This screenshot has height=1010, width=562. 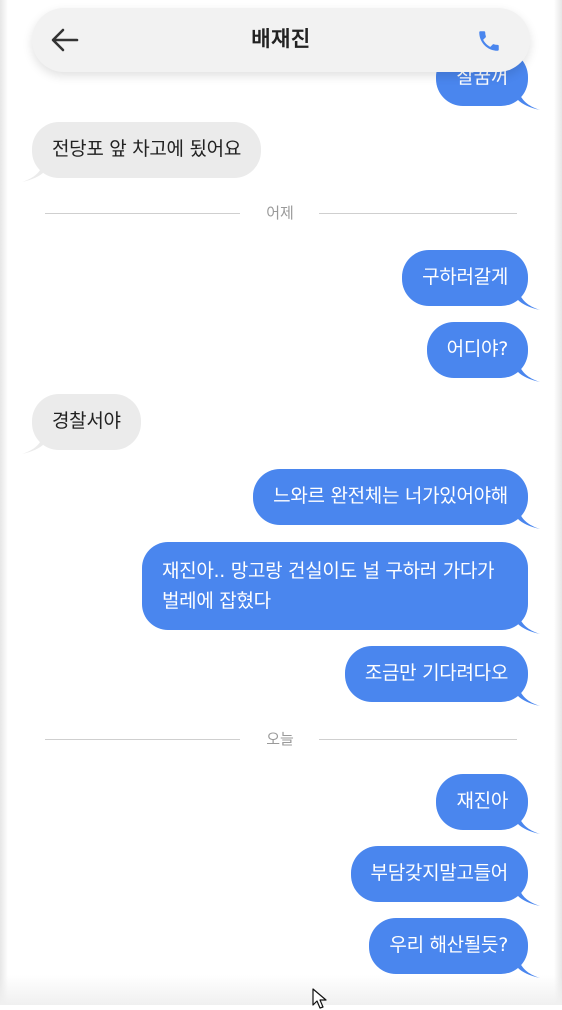 I want to click on message-text: 느와르 완전체는 너가있어야해, so click(x=390, y=496).